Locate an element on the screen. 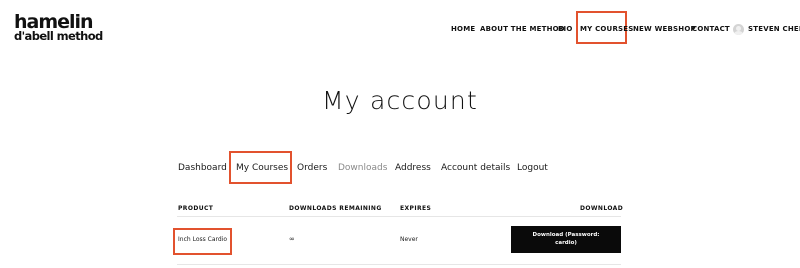 The image size is (800, 268). nav-home: HOME is located at coordinates (463, 29).